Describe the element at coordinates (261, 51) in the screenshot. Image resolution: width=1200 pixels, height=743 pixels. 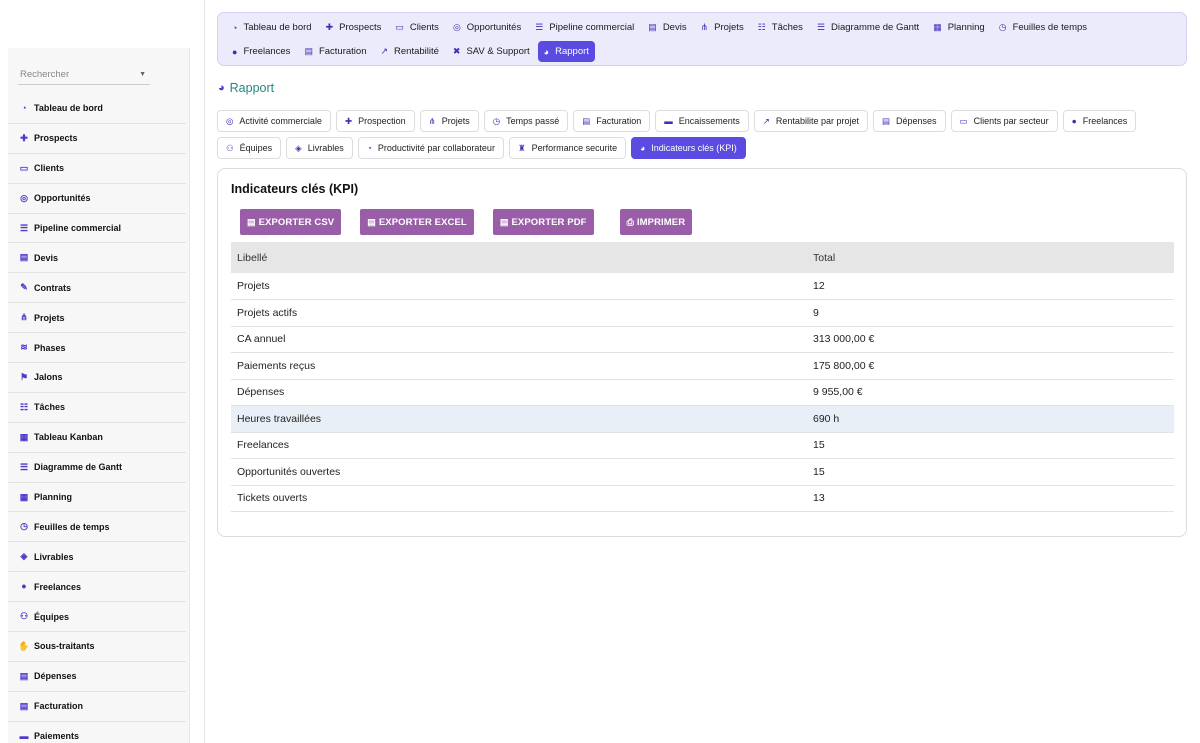
I see `nav-item-freelances: ● Freelances` at that location.